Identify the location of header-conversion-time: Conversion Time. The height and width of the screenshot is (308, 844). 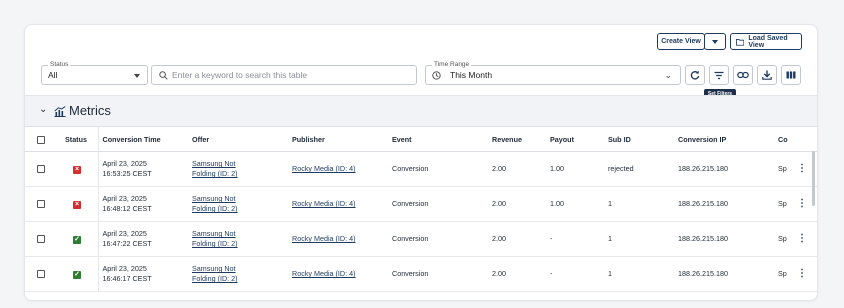
(143, 139).